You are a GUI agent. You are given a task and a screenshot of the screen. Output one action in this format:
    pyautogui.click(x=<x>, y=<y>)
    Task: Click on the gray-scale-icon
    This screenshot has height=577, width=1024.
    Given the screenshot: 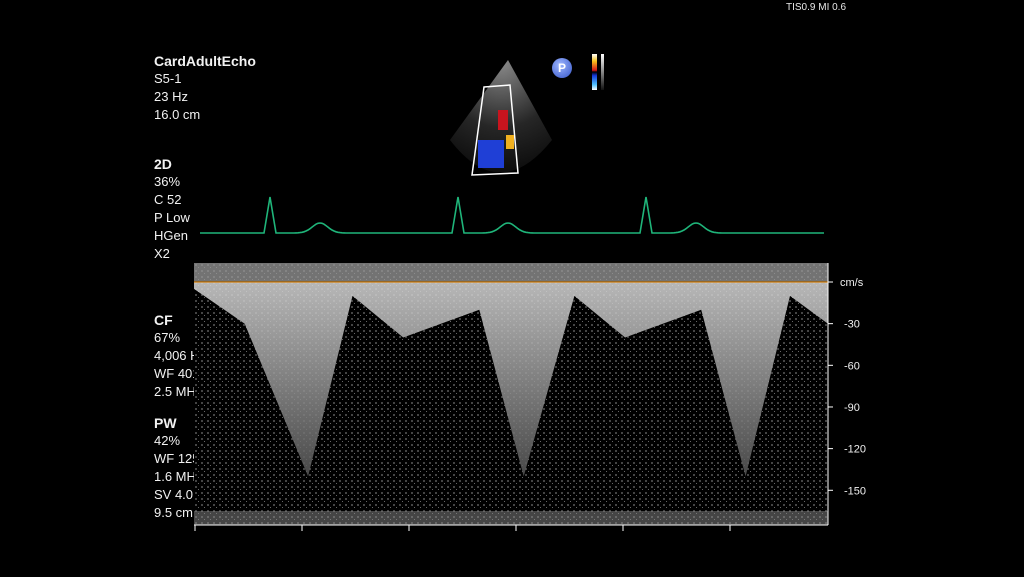 What is the action you would take?
    pyautogui.click(x=602, y=72)
    